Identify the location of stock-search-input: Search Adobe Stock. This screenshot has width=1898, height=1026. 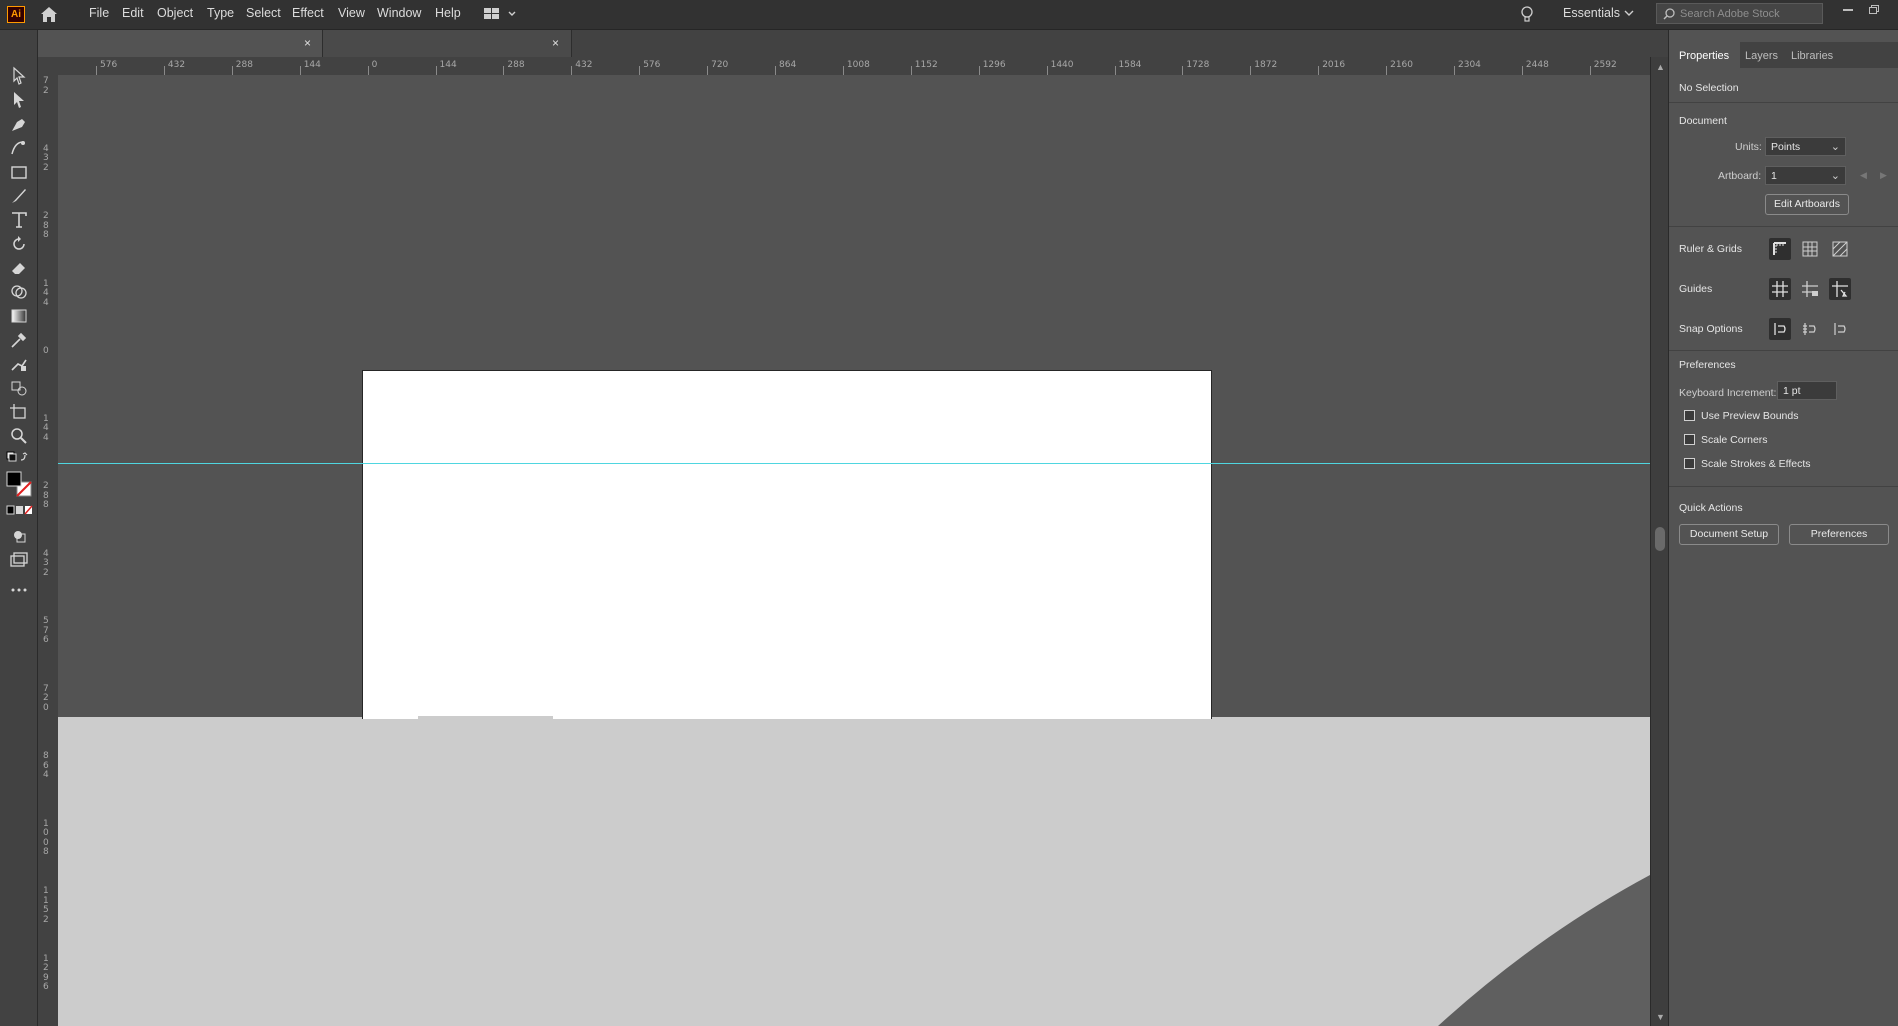
(1739, 13).